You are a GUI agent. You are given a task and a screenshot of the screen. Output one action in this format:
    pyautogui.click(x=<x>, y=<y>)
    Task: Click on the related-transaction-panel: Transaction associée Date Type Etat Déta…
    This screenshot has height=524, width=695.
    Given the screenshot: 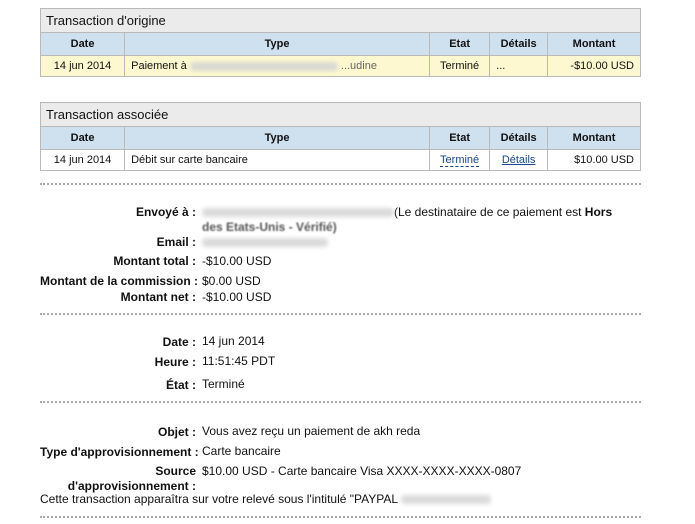 What is the action you would take?
    pyautogui.click(x=340, y=136)
    